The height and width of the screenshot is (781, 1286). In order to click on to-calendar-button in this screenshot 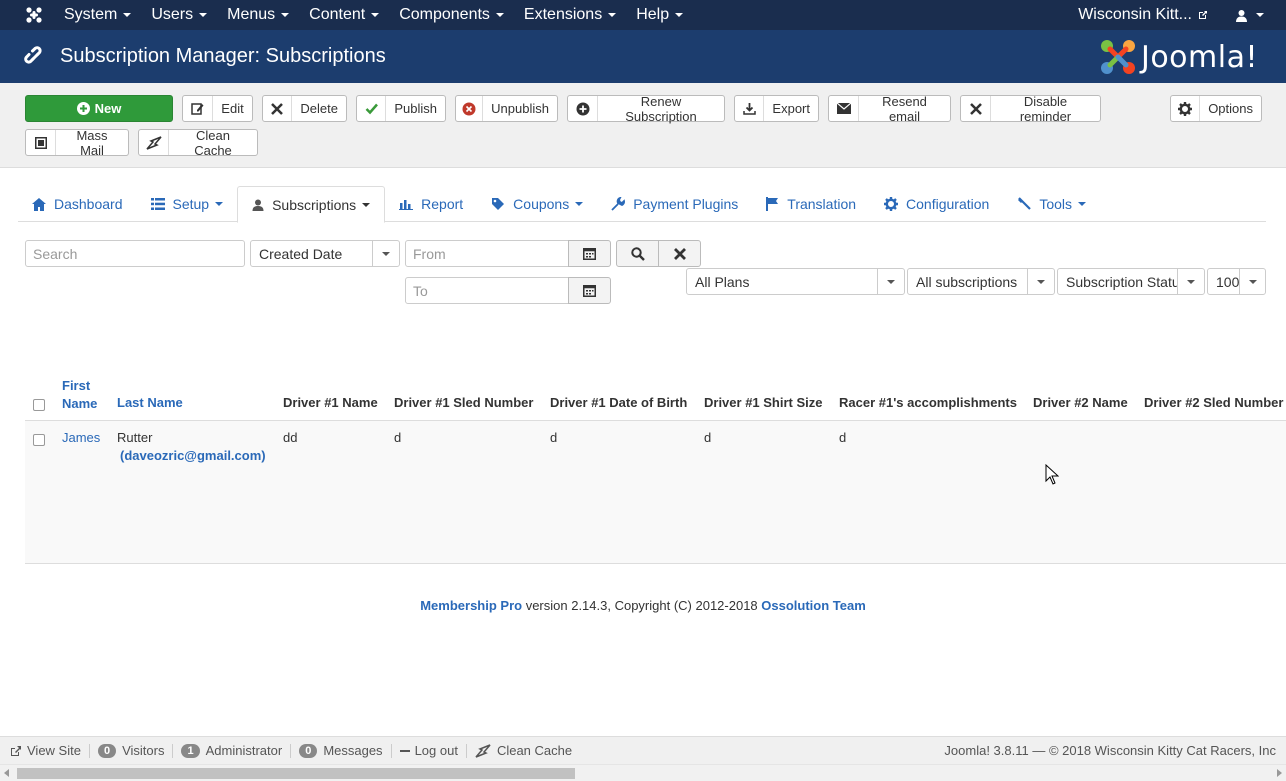, I will do `click(589, 290)`.